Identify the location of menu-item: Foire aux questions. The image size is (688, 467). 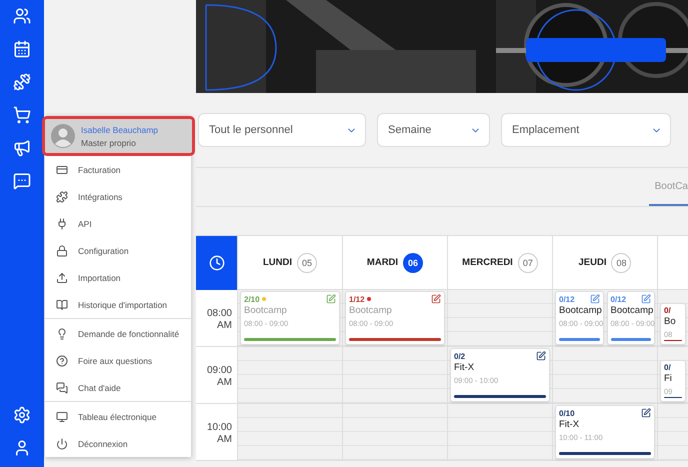
(118, 360).